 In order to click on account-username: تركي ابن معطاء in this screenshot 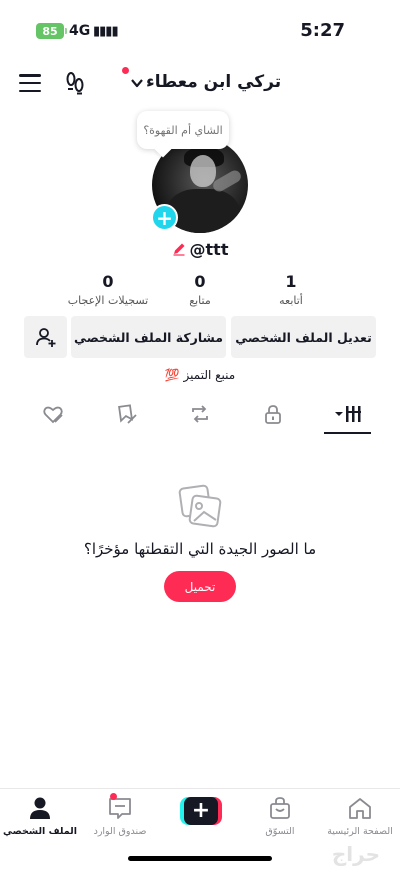, I will do `click(213, 82)`.